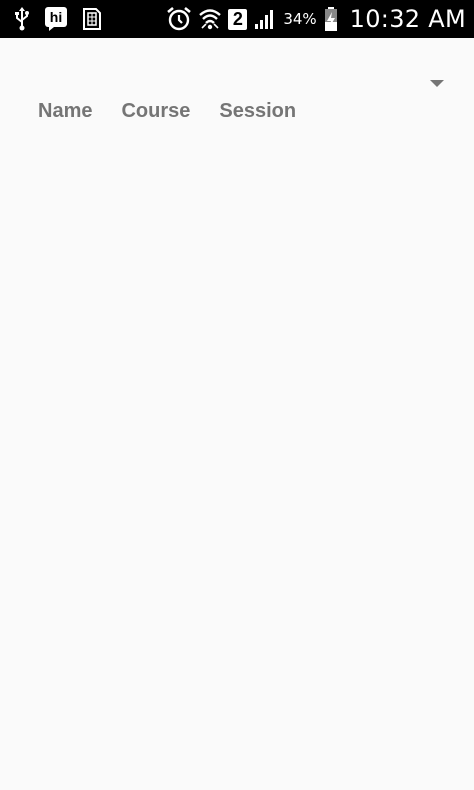  I want to click on usb-icon, so click(22, 19).